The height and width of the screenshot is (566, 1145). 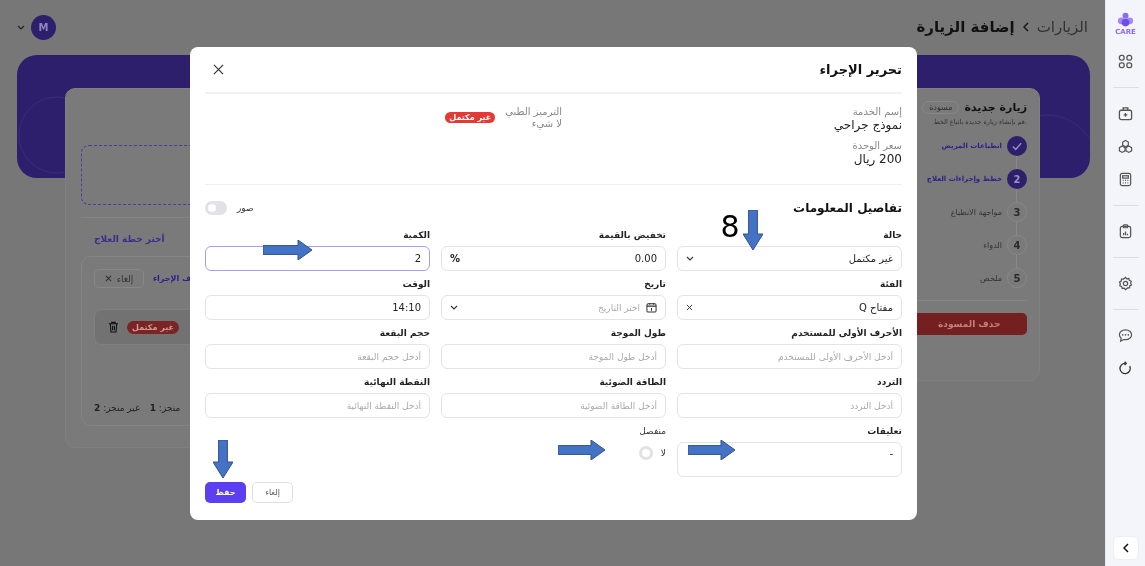 What do you see at coordinates (1125, 179) in the screenshot?
I see `calculator-icon` at bounding box center [1125, 179].